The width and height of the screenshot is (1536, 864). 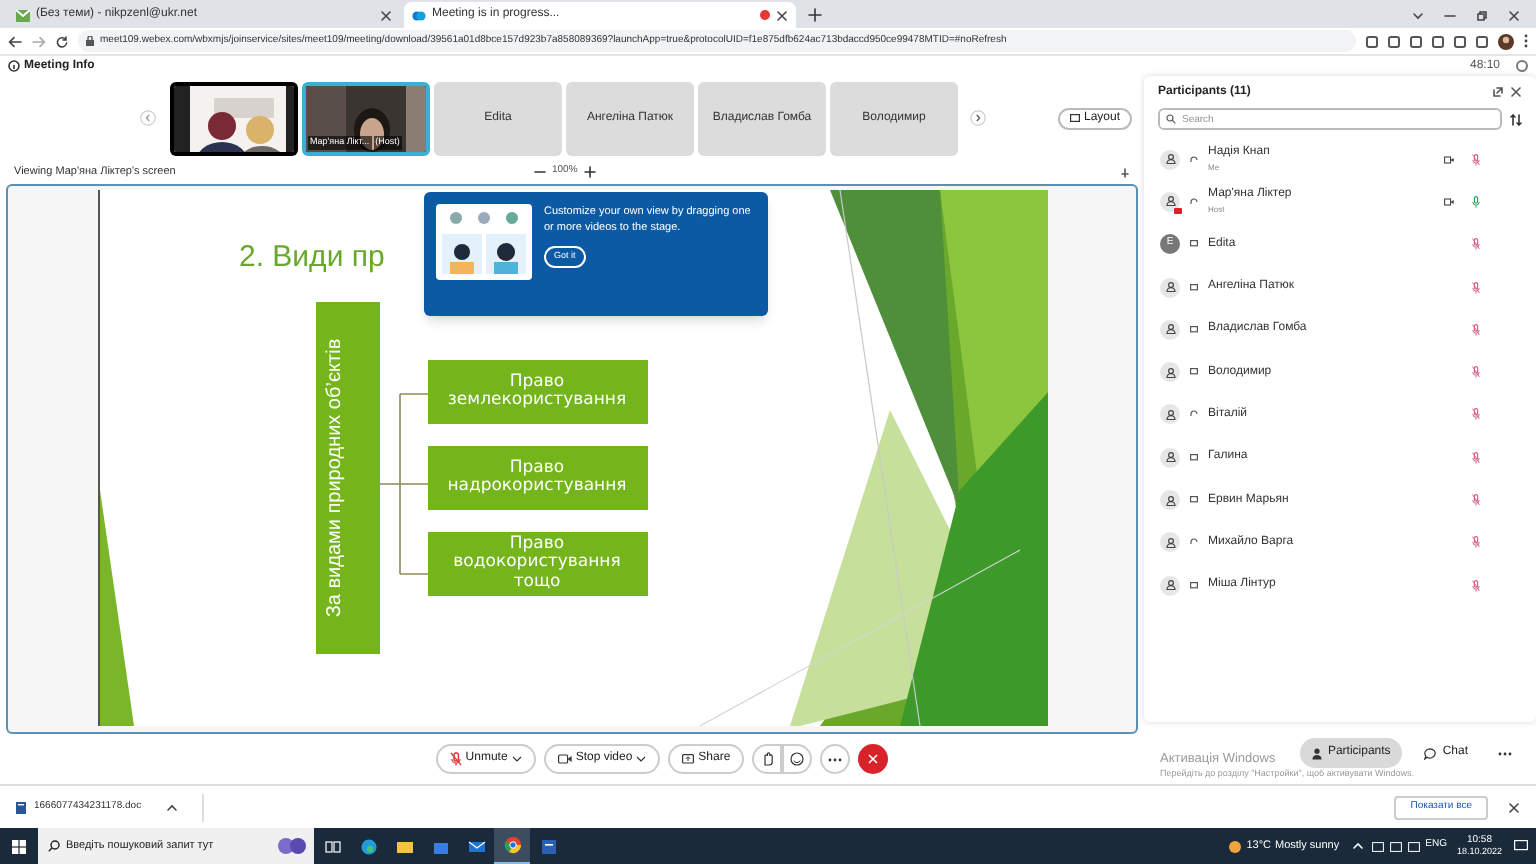 I want to click on chevron-down-icon, so click(x=1418, y=16).